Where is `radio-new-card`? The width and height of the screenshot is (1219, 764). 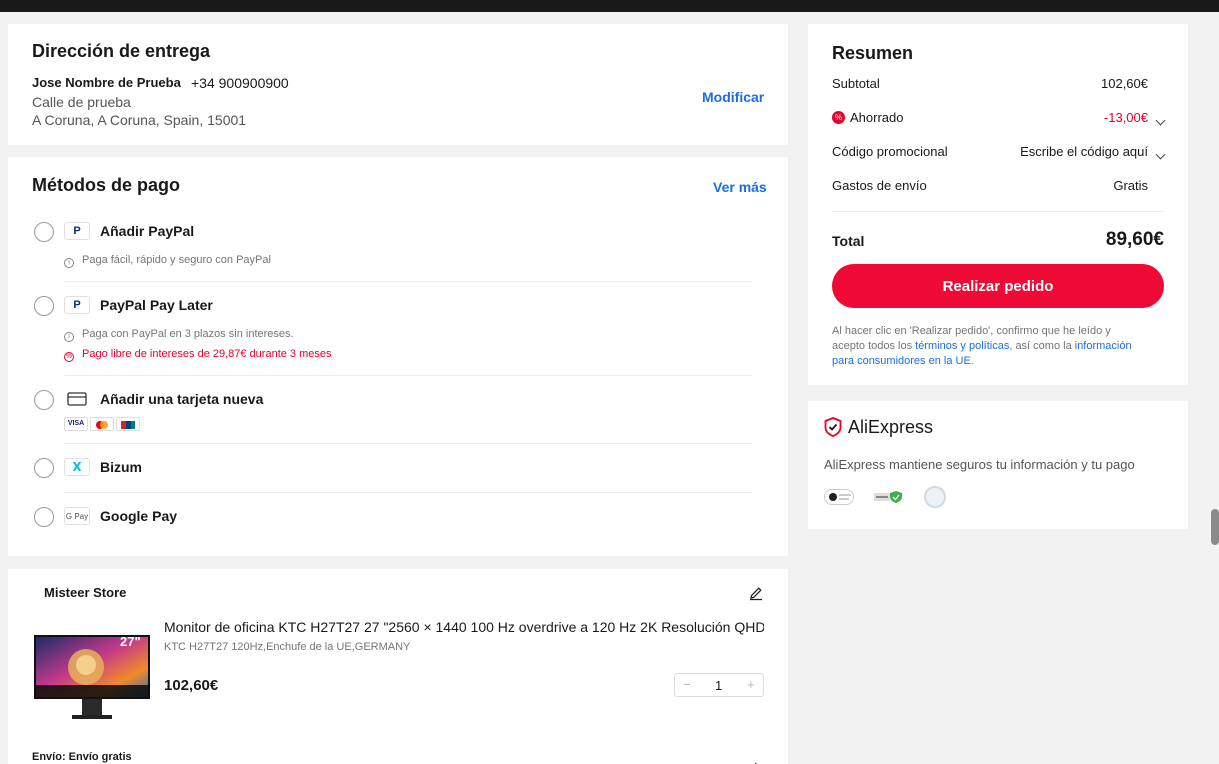 radio-new-card is located at coordinates (44, 400).